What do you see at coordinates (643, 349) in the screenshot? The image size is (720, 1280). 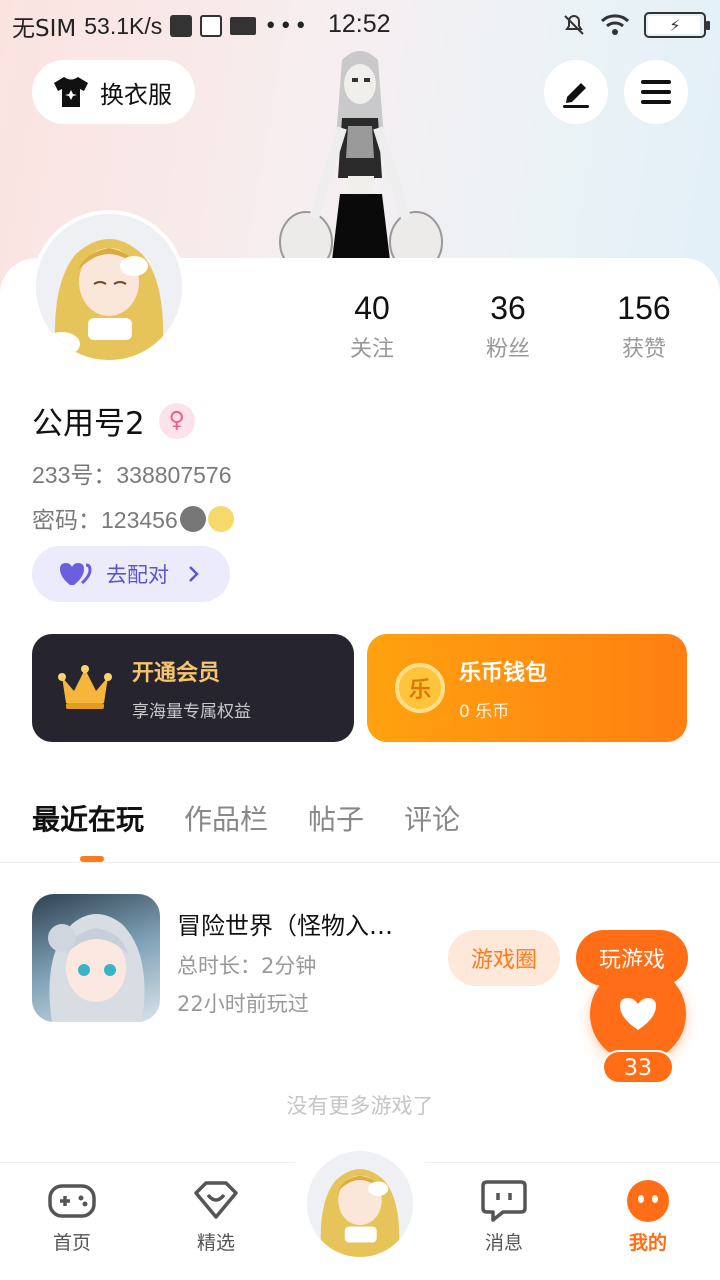 I see `likes-label: 获赞` at bounding box center [643, 349].